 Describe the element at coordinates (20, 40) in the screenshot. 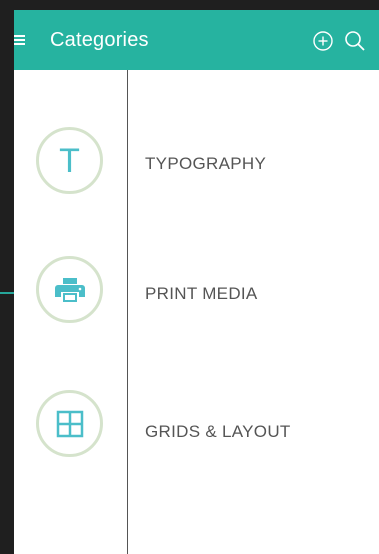

I see `menu-icon` at that location.